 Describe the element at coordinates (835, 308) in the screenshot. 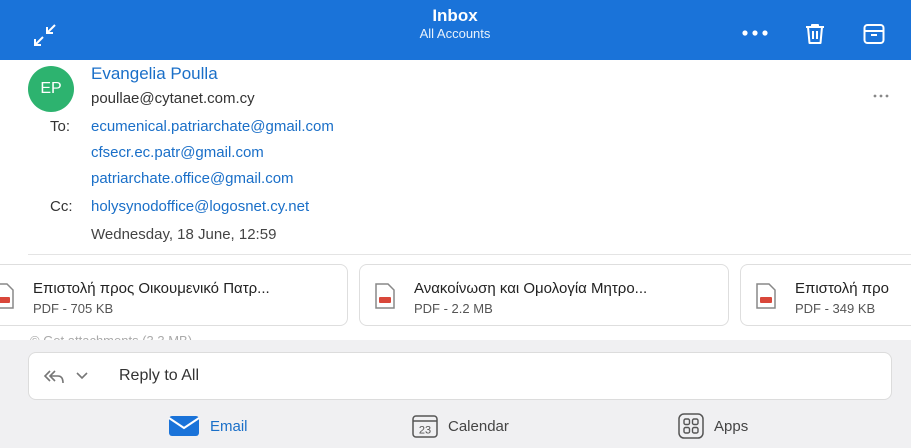

I see `attachment-meta: PDF - 349 KB` at that location.